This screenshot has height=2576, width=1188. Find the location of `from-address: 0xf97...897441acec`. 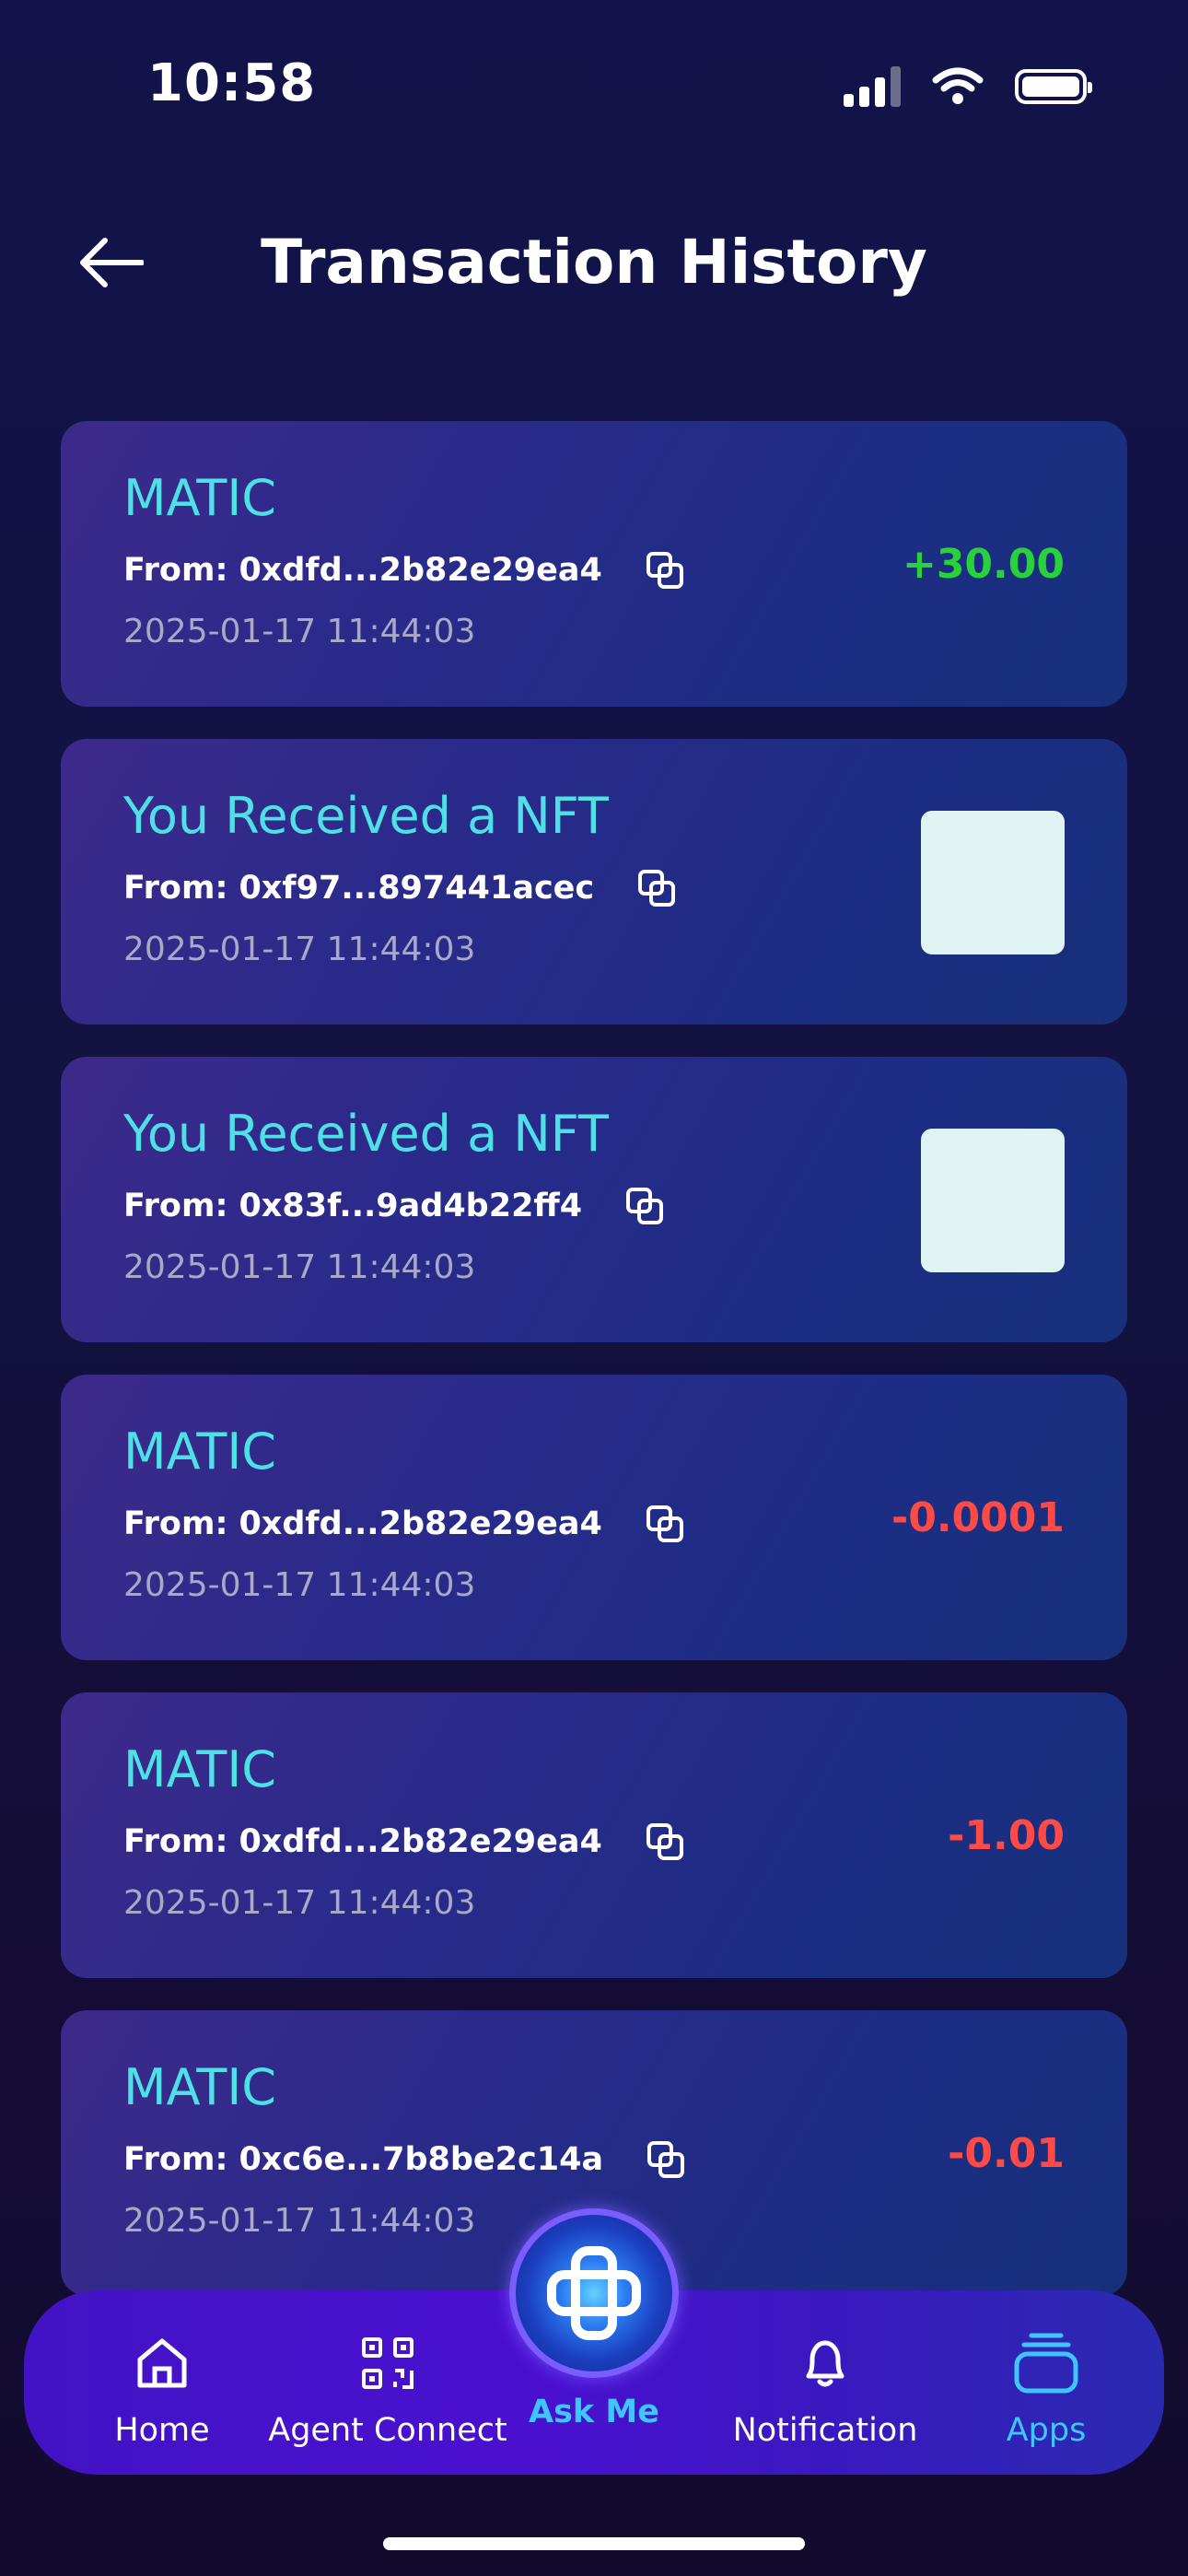

from-address: 0xf97...897441acec is located at coordinates (417, 888).